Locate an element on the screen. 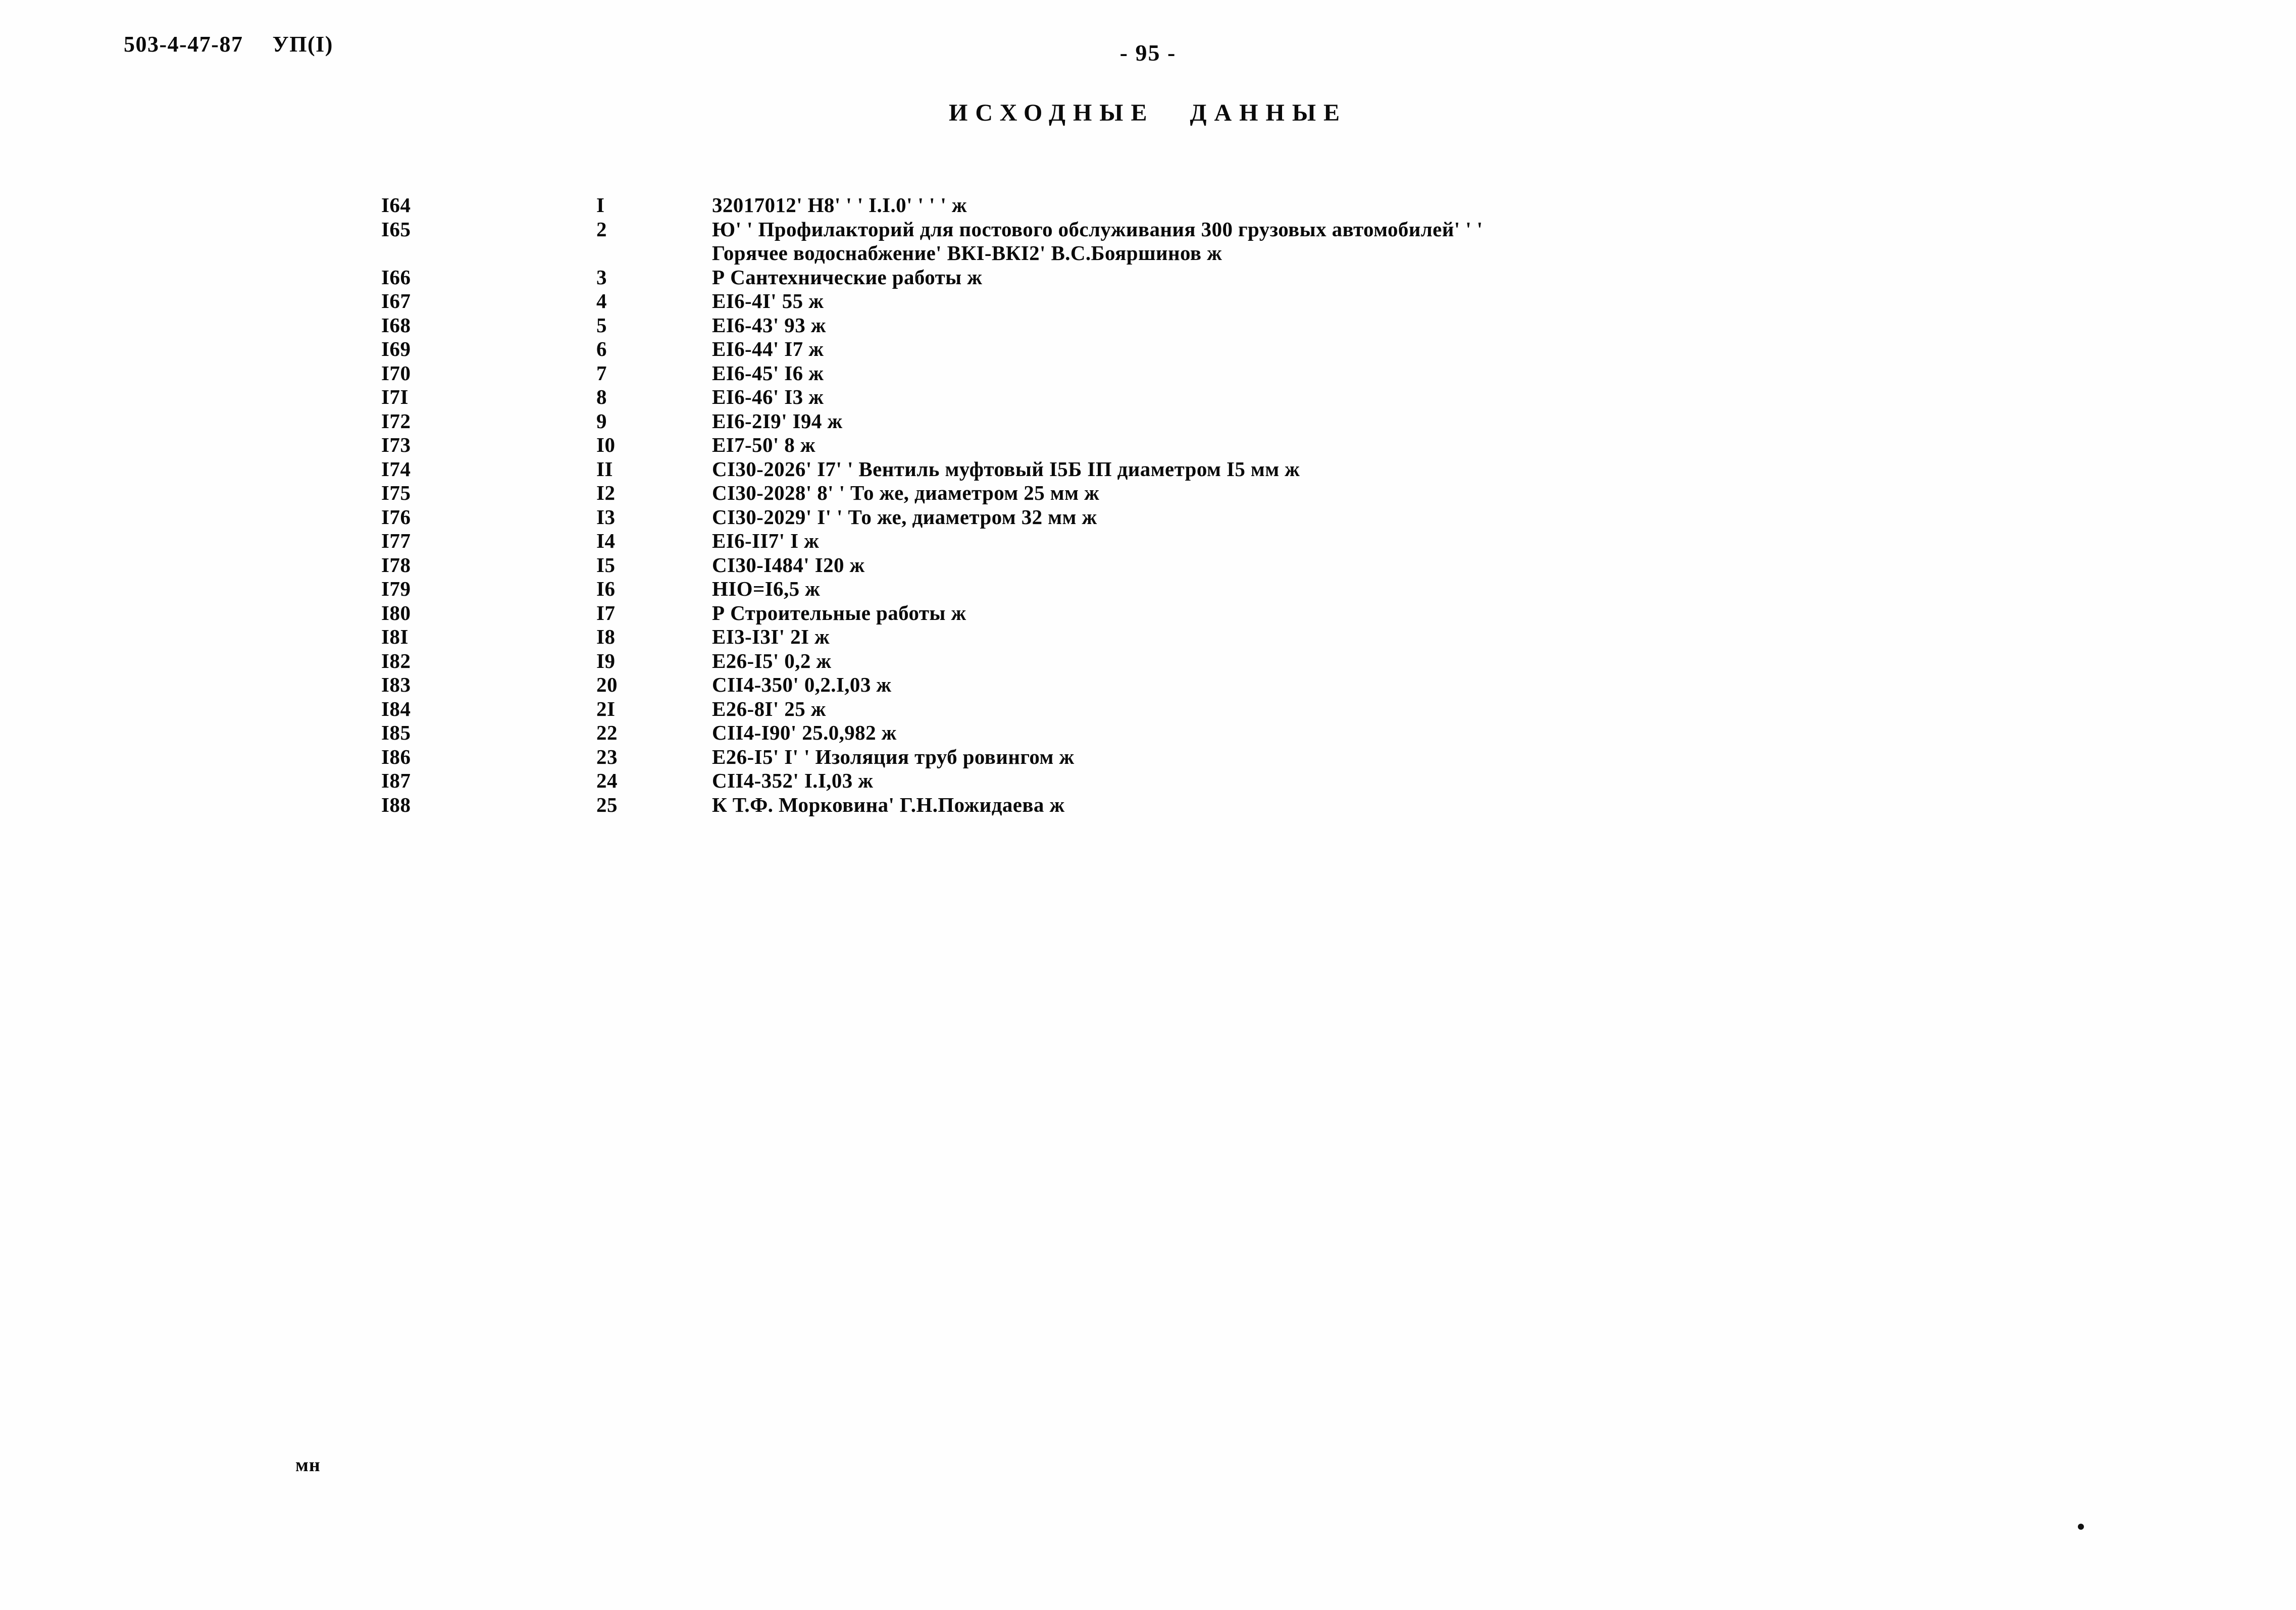  row-line-number: I88 is located at coordinates (396, 804).